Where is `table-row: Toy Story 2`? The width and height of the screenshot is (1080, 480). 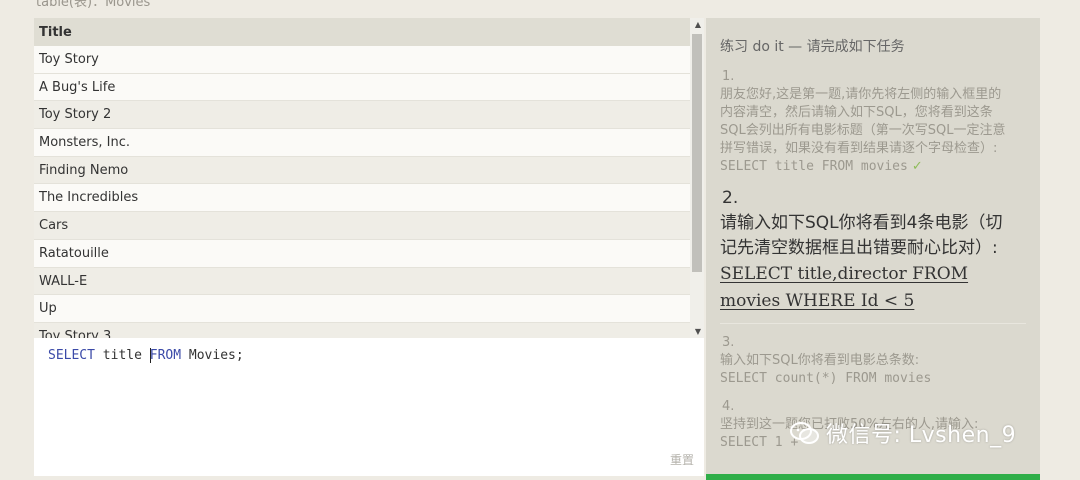
table-row: Toy Story 2 is located at coordinates (369, 115).